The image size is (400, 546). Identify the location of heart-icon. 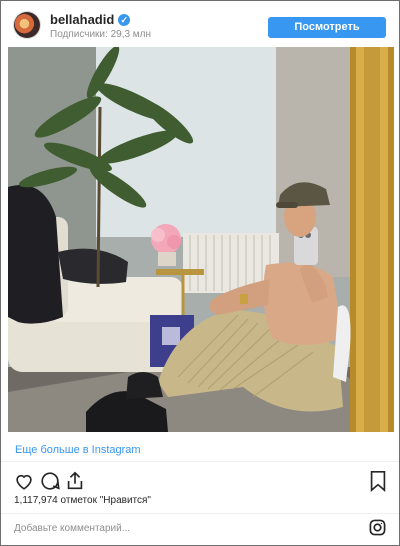
(24, 481).